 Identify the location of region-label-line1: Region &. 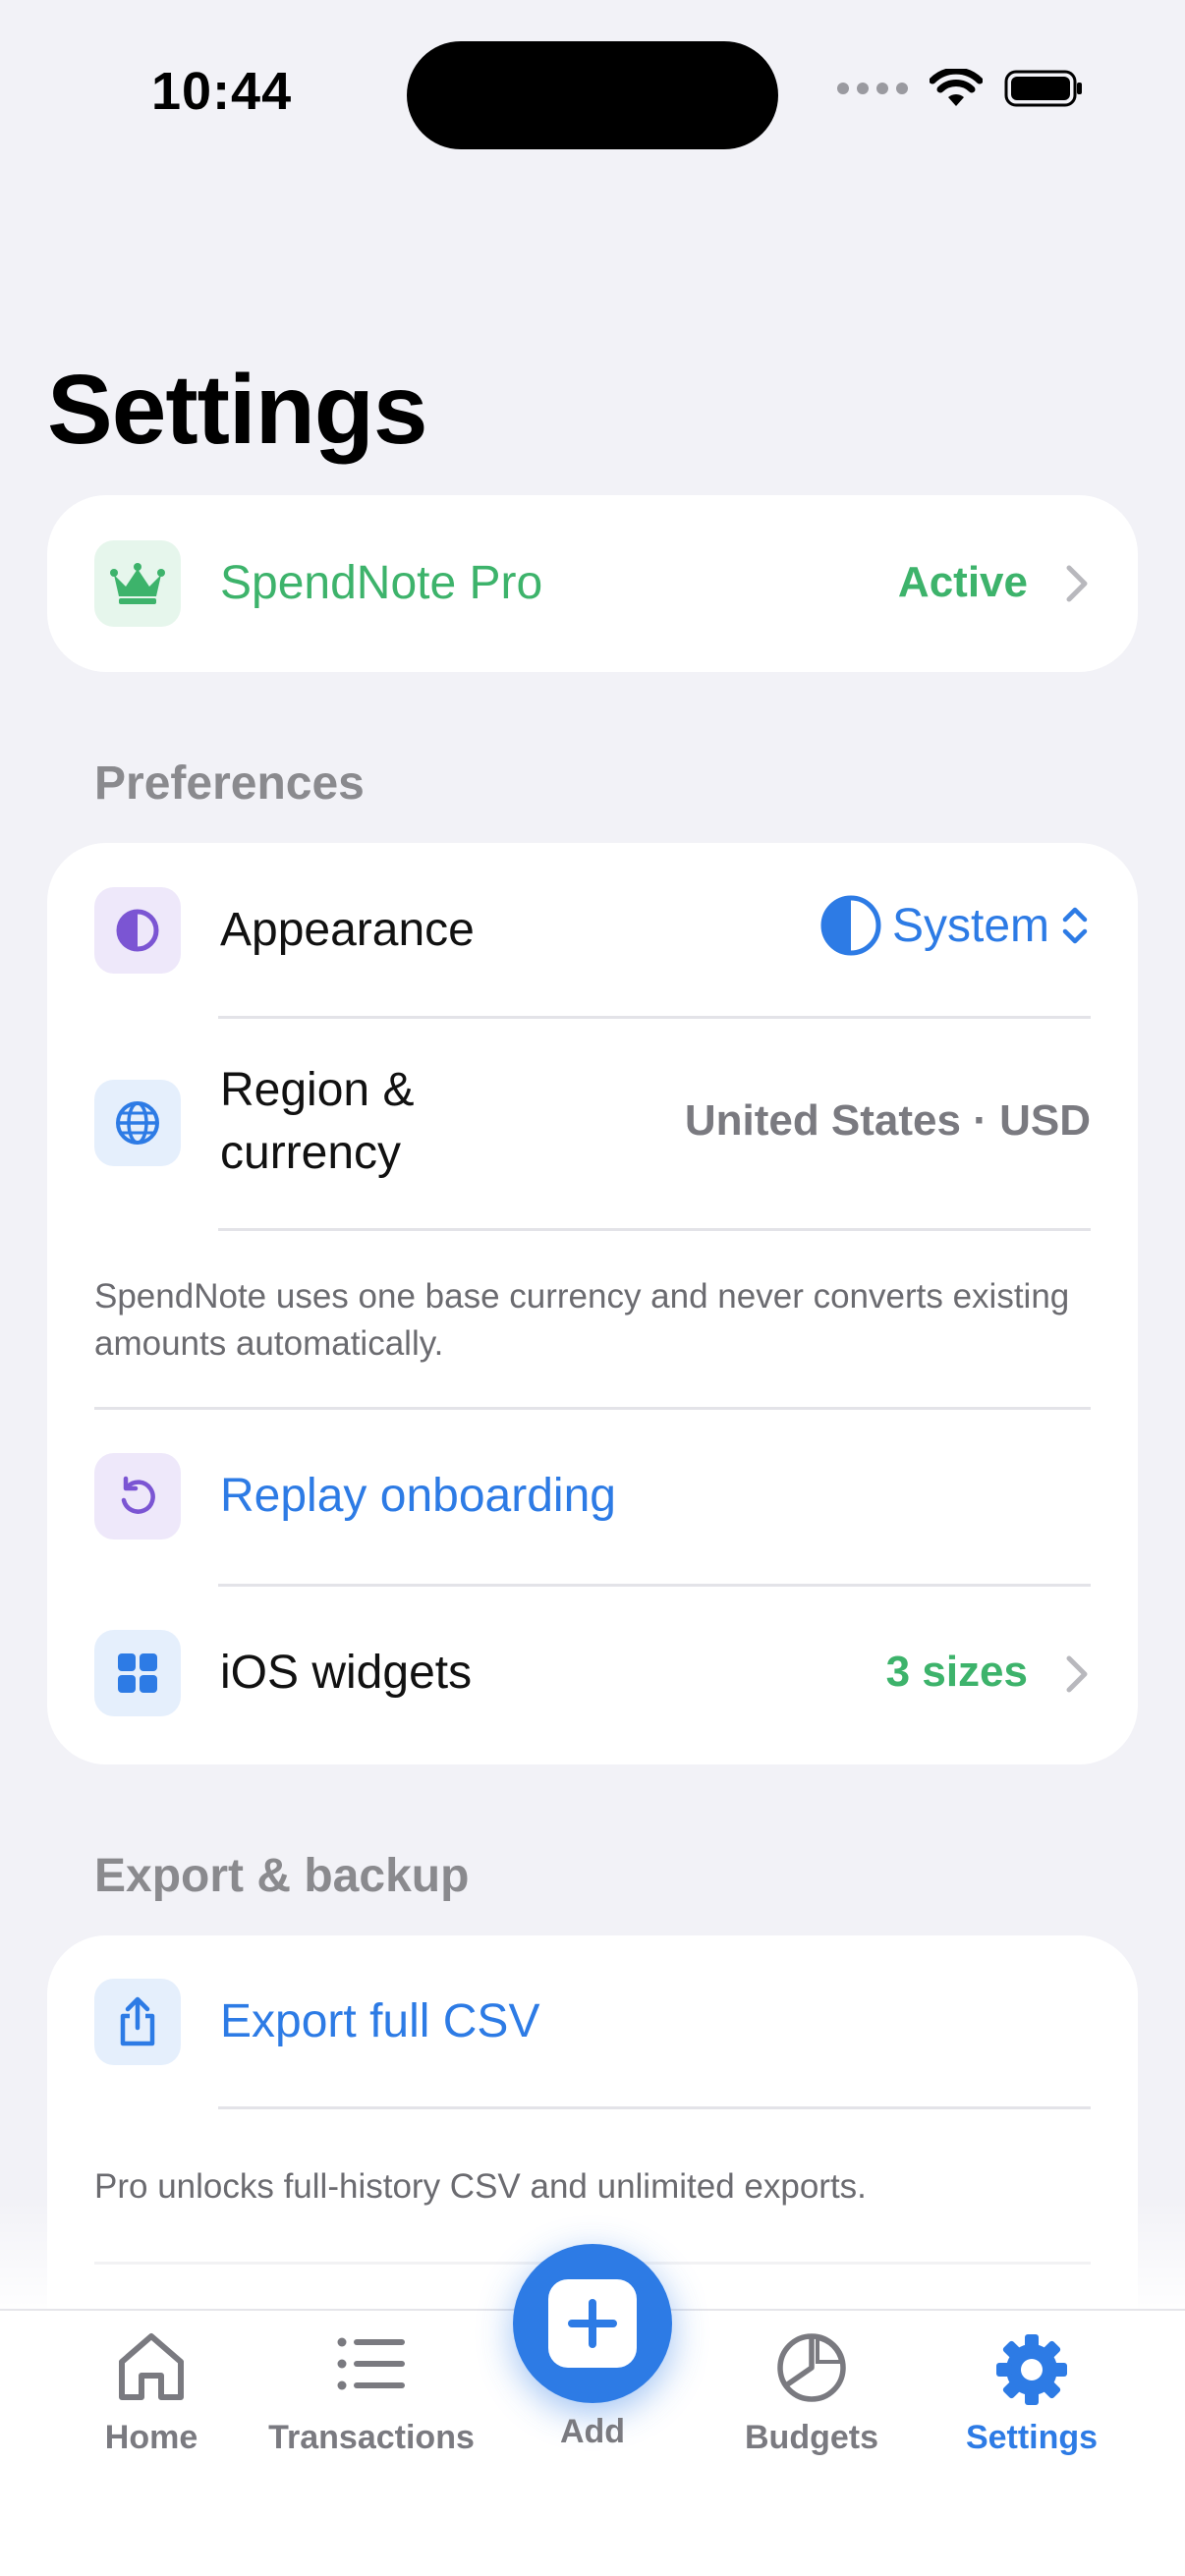
(318, 1090).